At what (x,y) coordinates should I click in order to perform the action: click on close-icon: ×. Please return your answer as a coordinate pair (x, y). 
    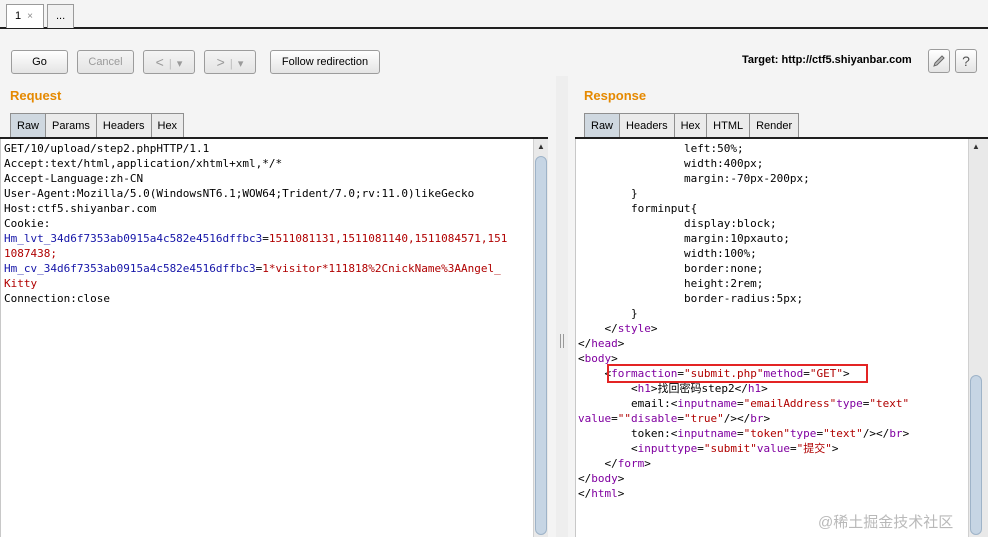
    Looking at the image, I should click on (30, 16).